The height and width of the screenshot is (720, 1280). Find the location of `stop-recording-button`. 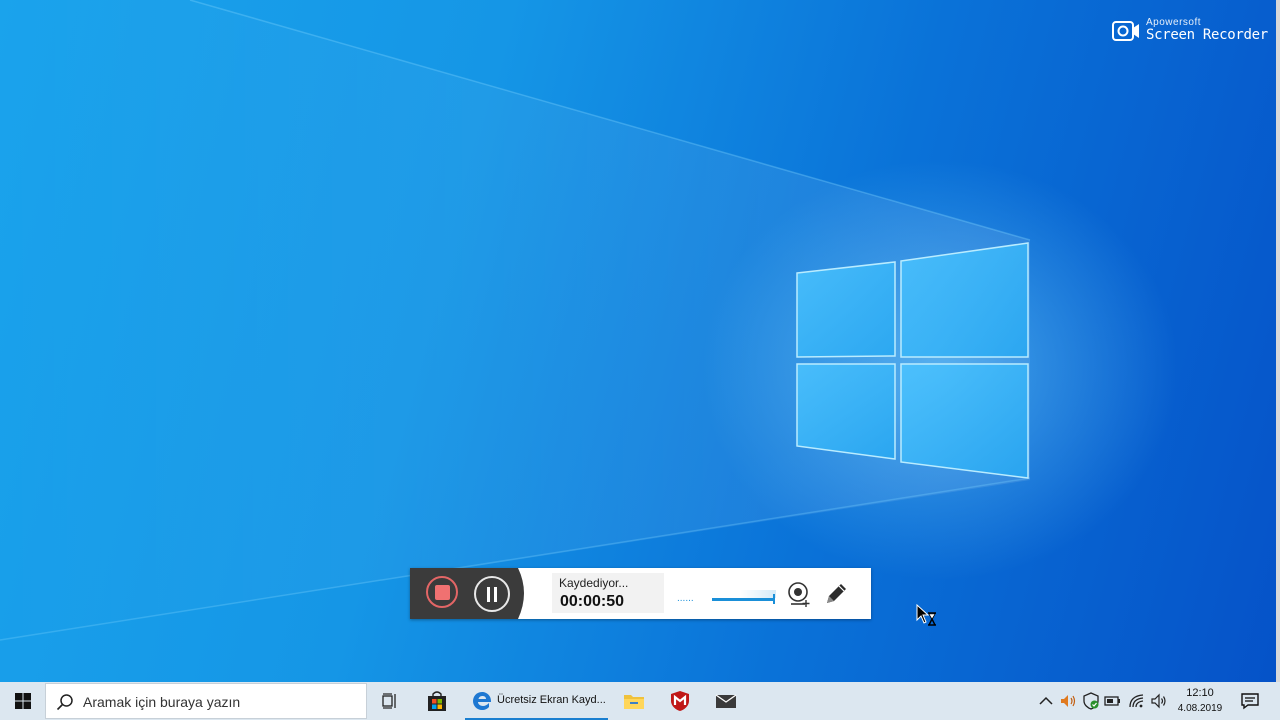

stop-recording-button is located at coordinates (442, 592).